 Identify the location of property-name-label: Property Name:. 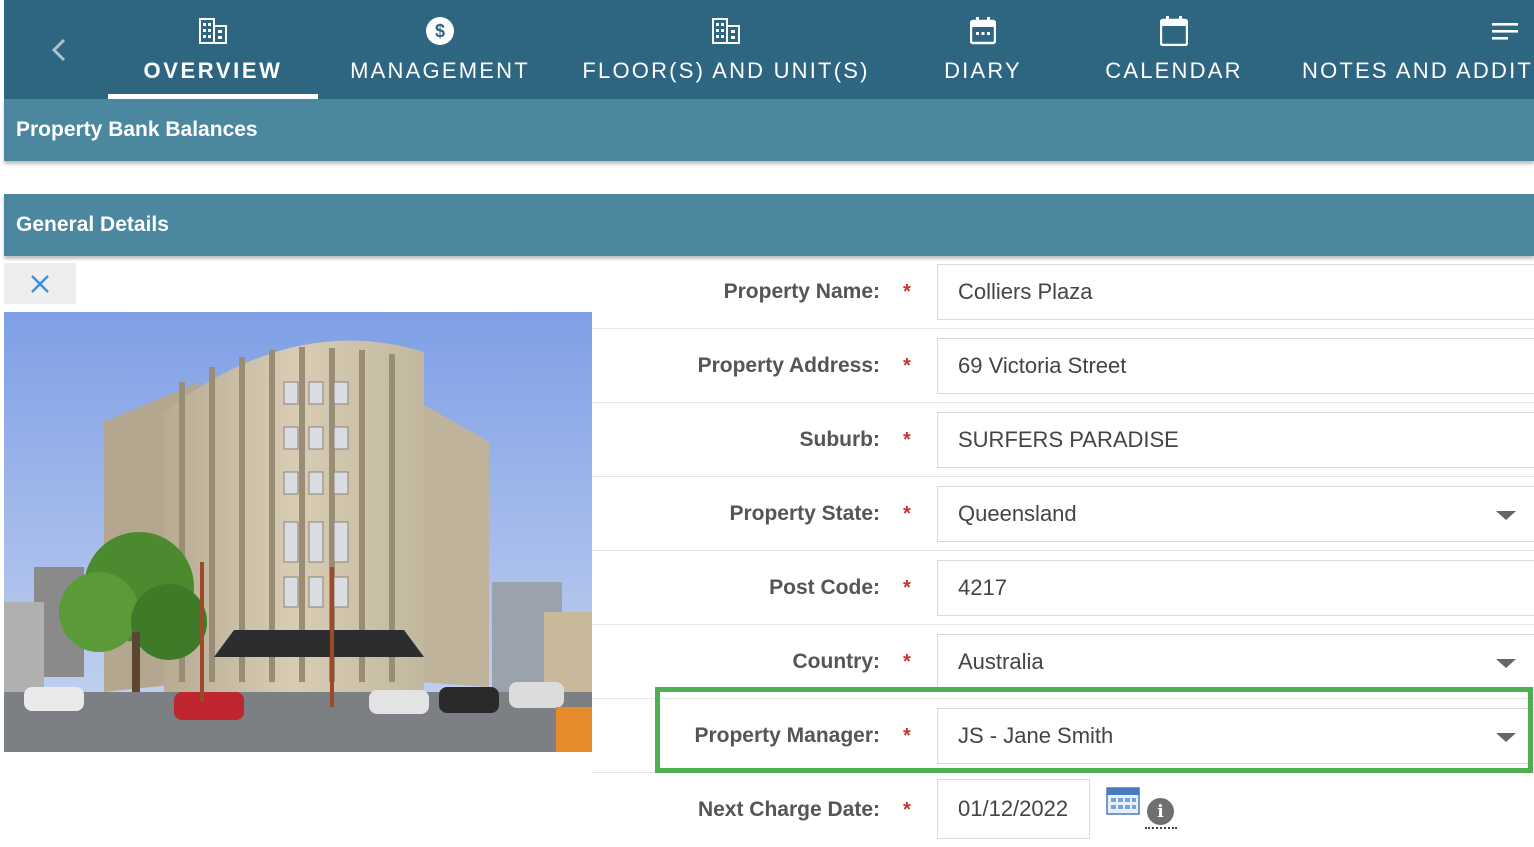
(801, 291).